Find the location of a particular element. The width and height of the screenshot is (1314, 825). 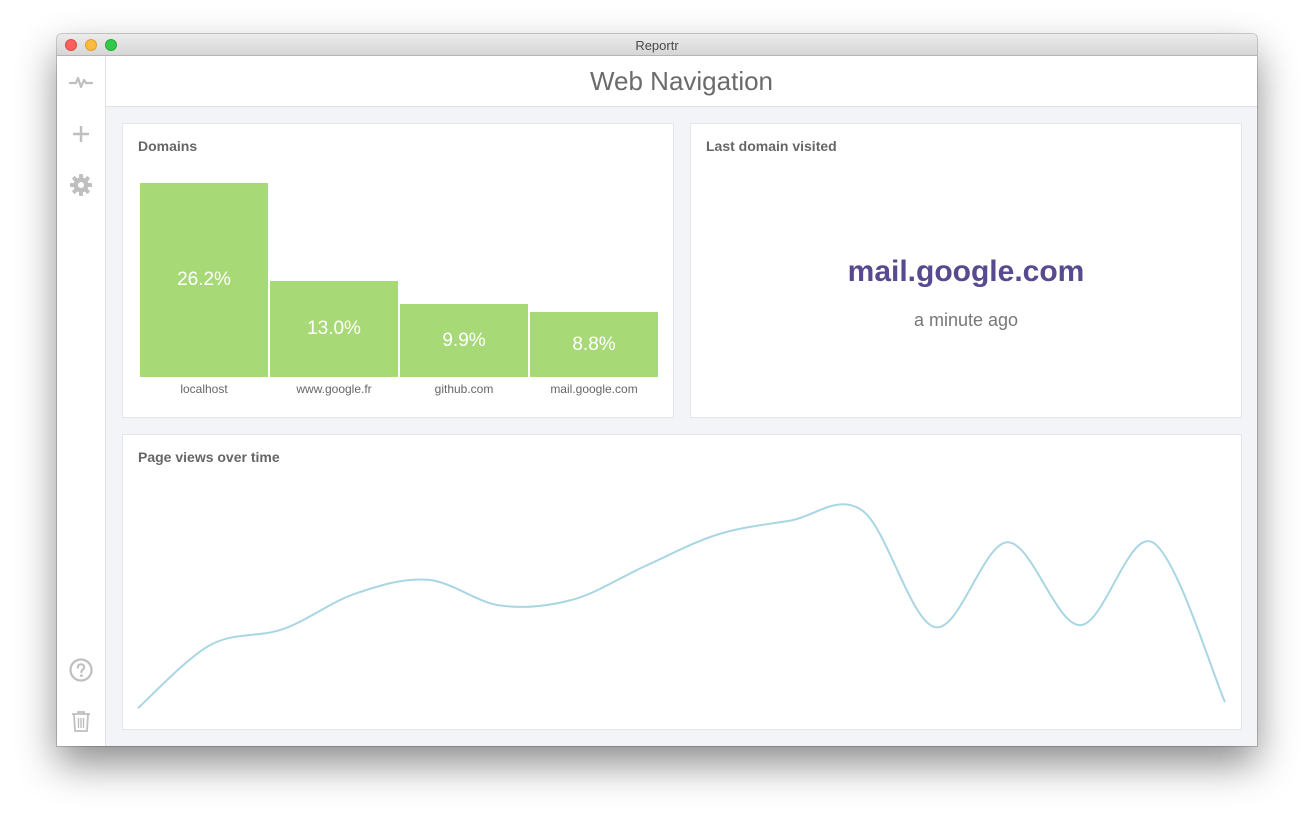

domain-bar: 13.0% is located at coordinates (334, 329).